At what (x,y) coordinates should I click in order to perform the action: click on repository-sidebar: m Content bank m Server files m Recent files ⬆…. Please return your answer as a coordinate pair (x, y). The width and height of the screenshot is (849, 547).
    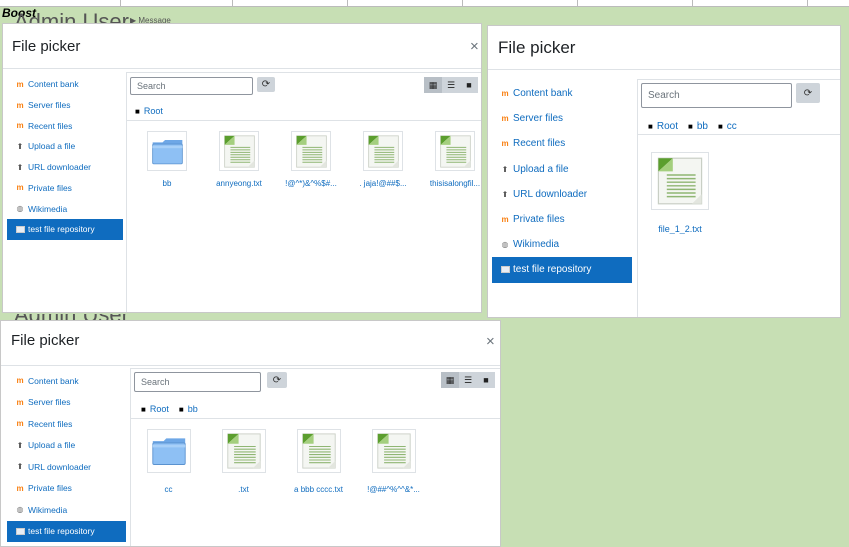
    Looking at the image, I should click on (562, 182).